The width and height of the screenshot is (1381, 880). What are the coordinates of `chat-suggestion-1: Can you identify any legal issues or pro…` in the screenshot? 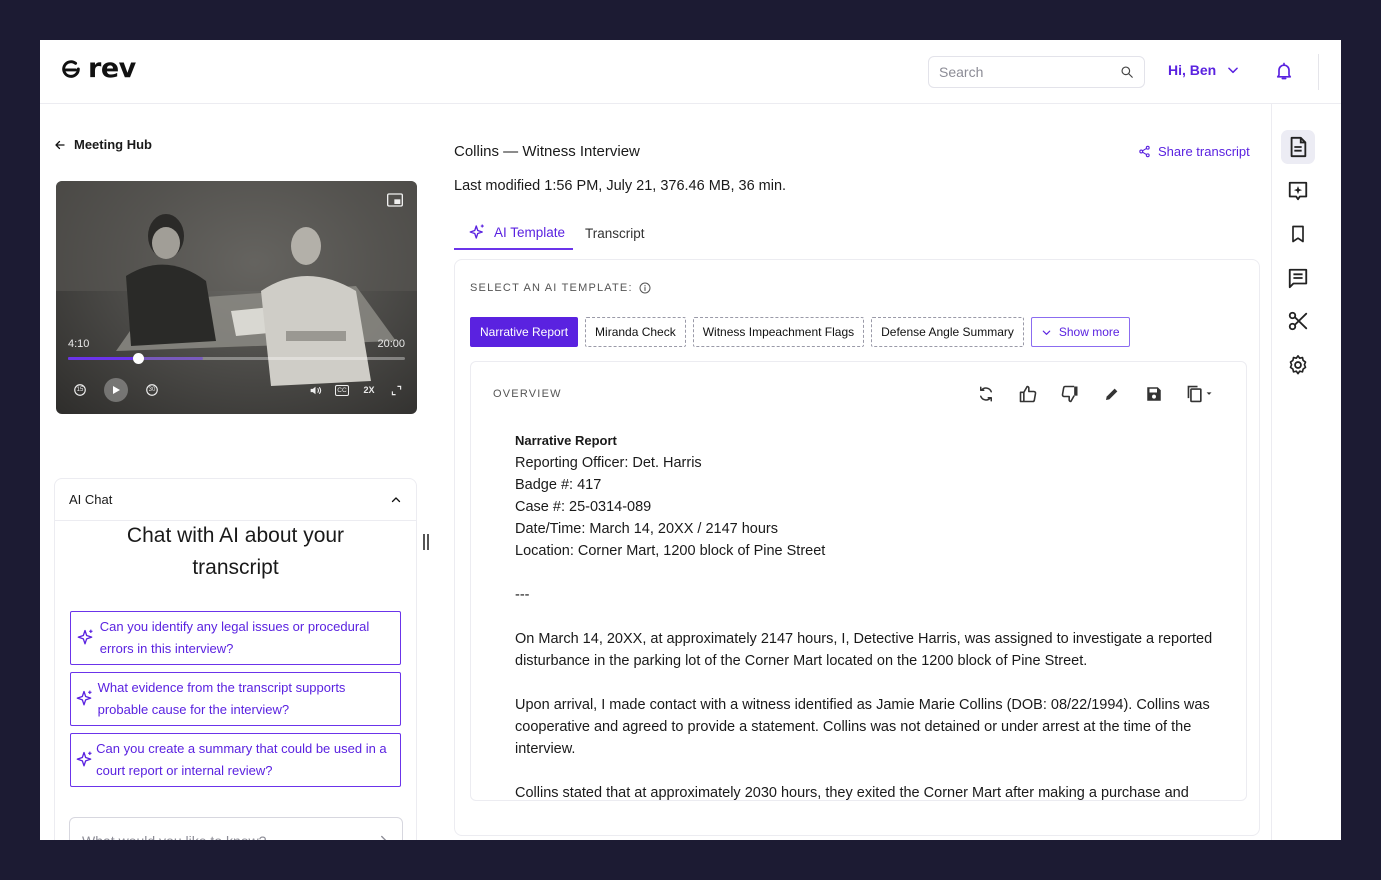 It's located at (235, 638).